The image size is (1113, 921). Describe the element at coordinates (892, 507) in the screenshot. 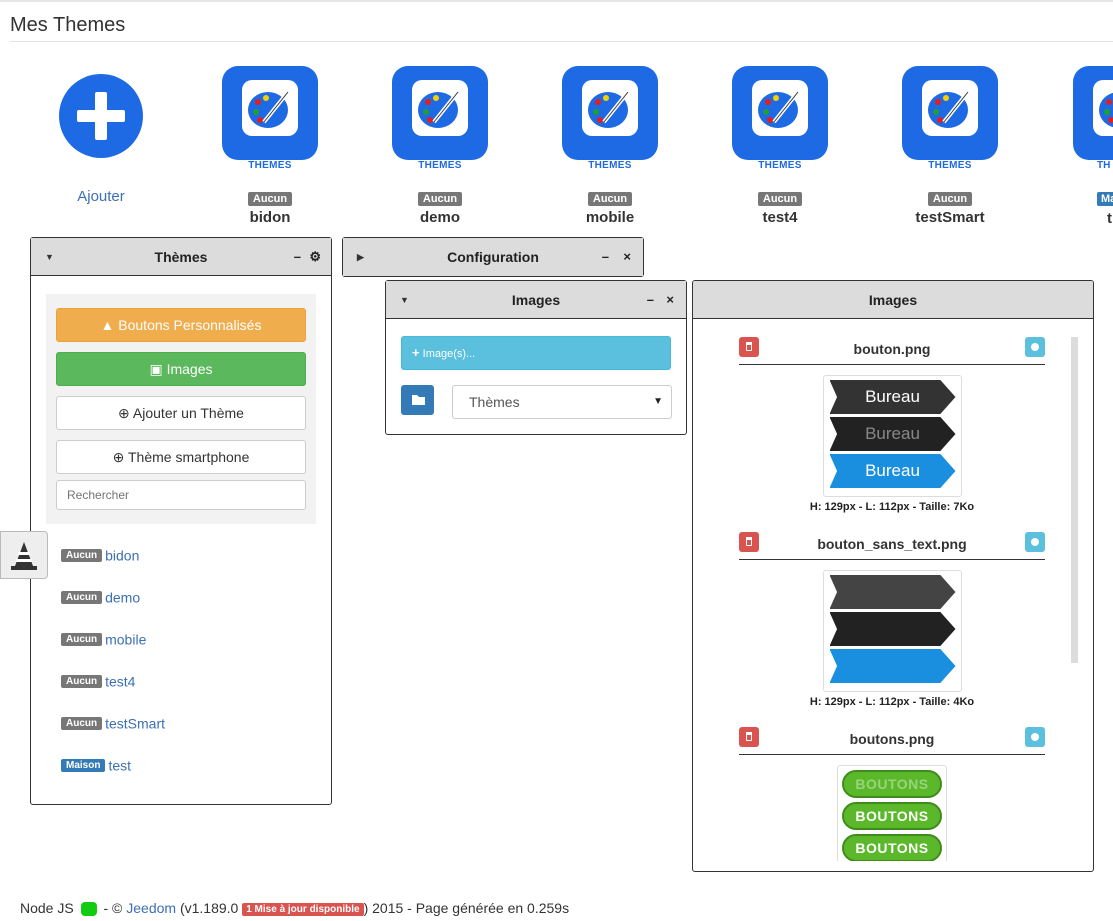

I see `gallery-item-caption: H: 129px - L: 112px - Taille: 7Ko` at that location.